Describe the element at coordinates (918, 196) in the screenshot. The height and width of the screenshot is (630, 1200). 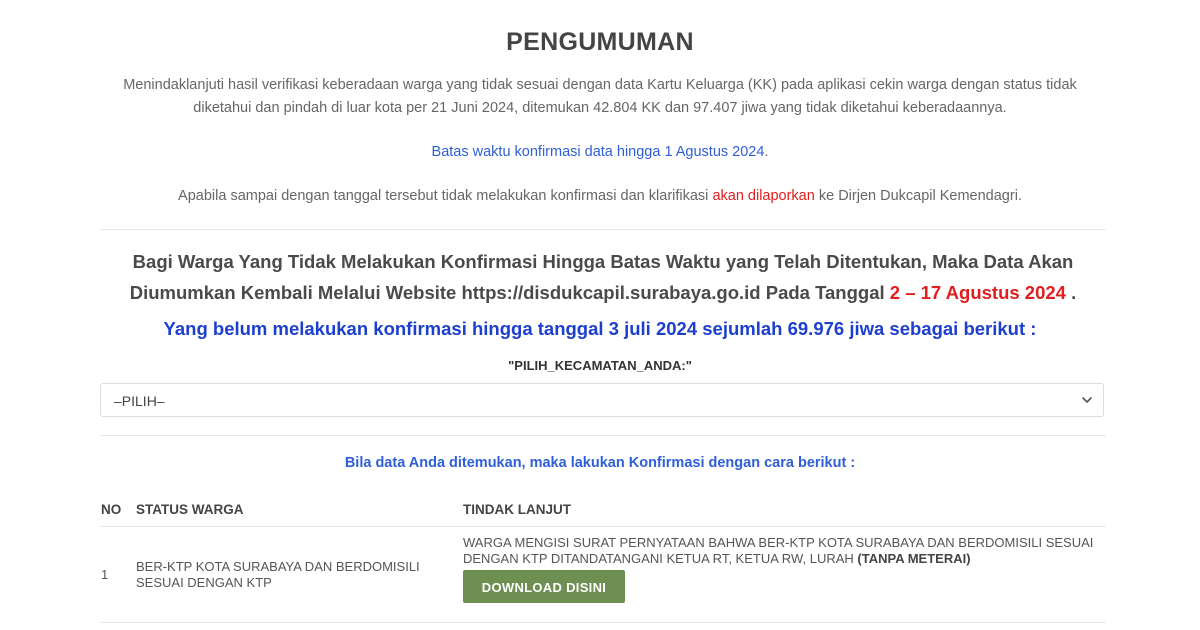
I see `warning-text-after: ke Dirjen Dukcapil Kemendagri.` at that location.